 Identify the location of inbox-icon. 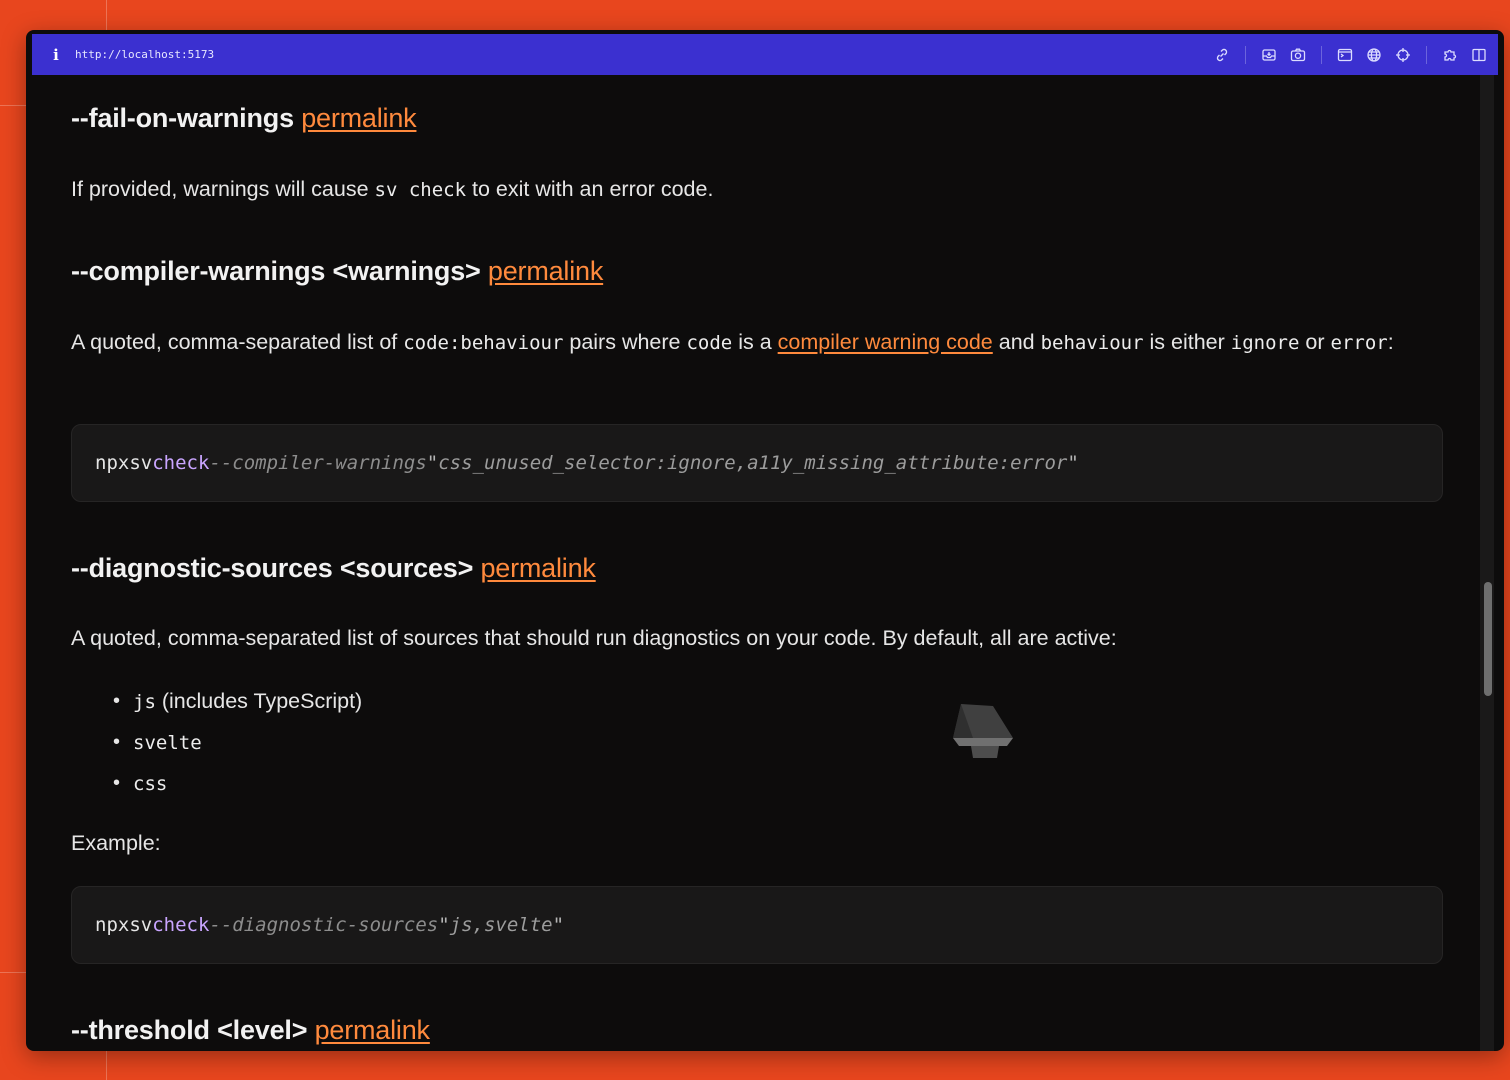
(1269, 55).